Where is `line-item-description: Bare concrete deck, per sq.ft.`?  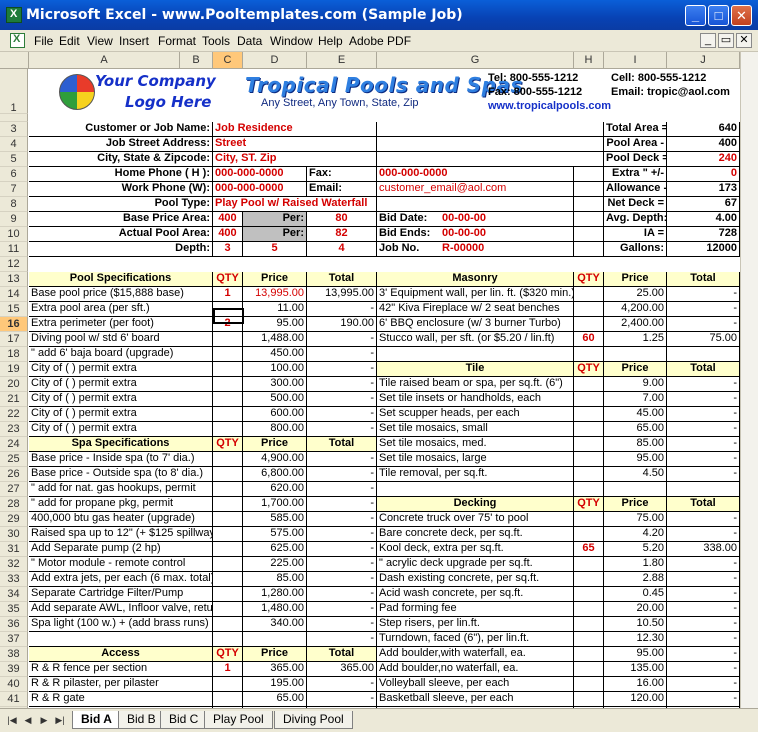
line-item-description: Bare concrete deck, per sq.ft. is located at coordinates (475, 534).